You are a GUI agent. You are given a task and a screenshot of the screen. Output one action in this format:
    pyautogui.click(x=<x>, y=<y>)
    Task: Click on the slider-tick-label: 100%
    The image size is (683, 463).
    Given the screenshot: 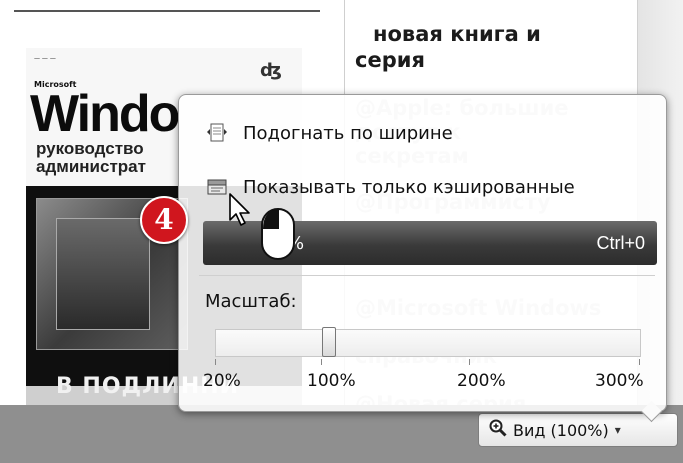 What is the action you would take?
    pyautogui.click(x=331, y=381)
    